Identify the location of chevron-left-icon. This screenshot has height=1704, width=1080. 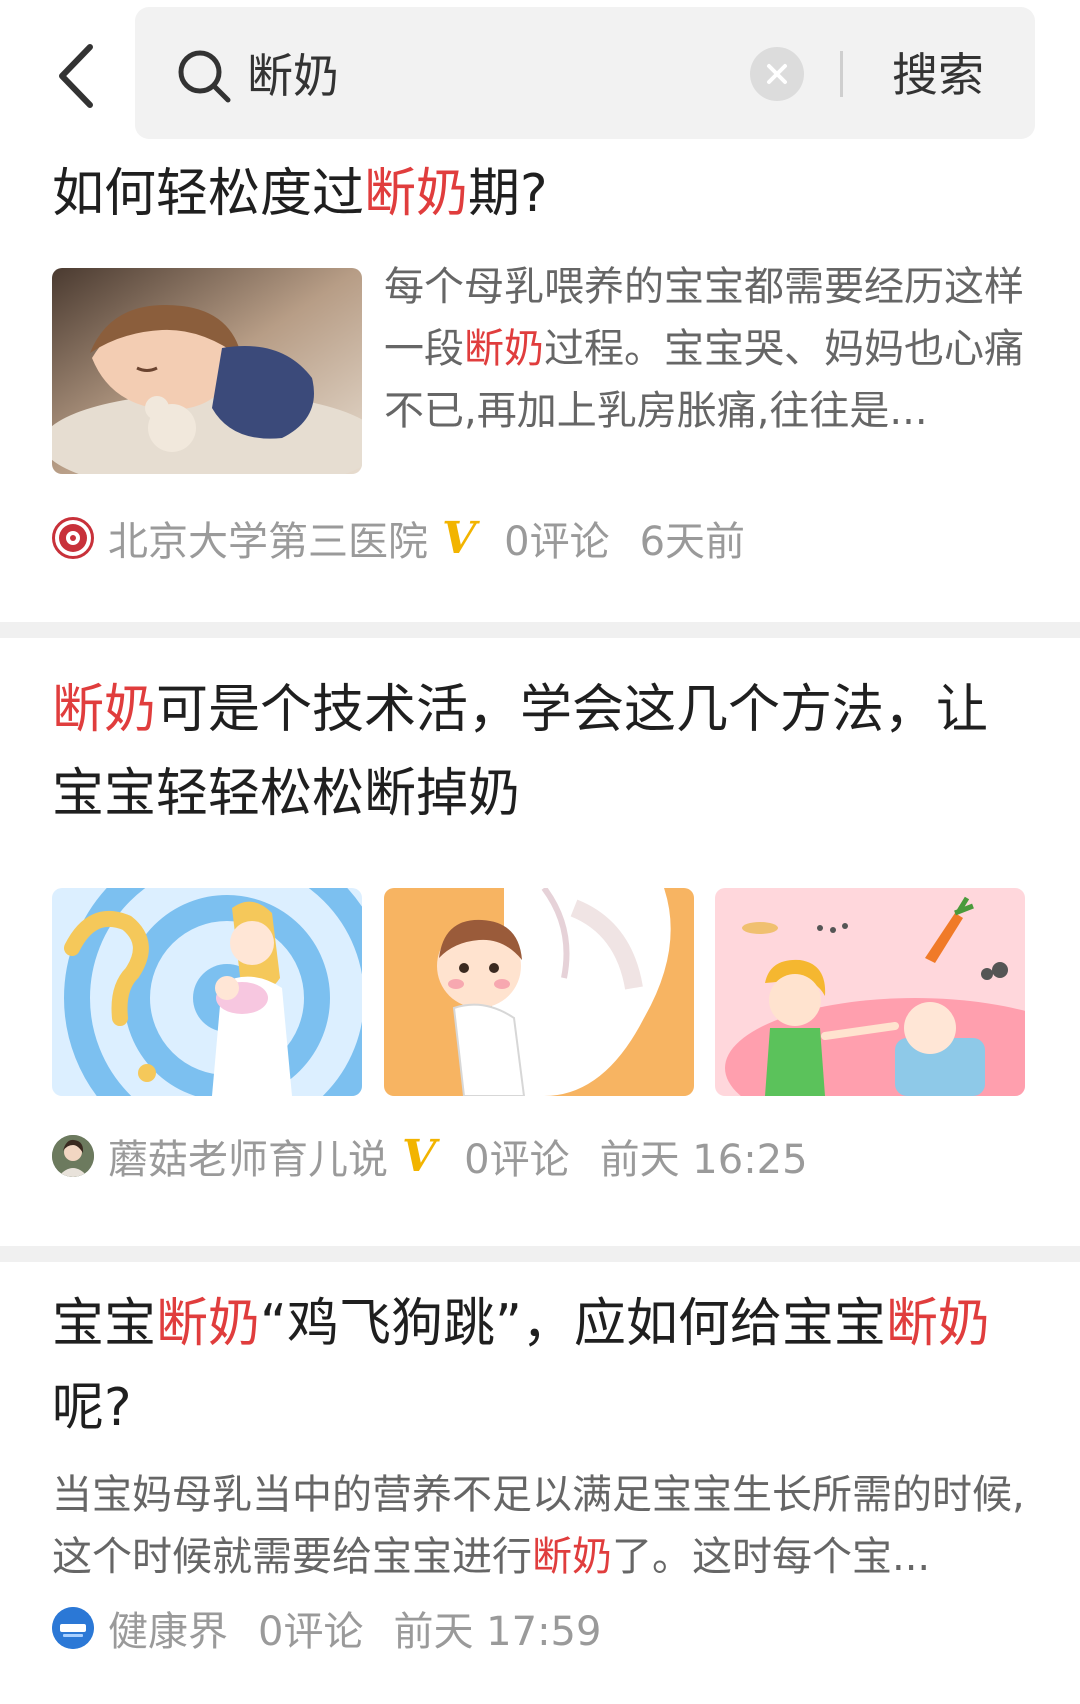
(76, 76).